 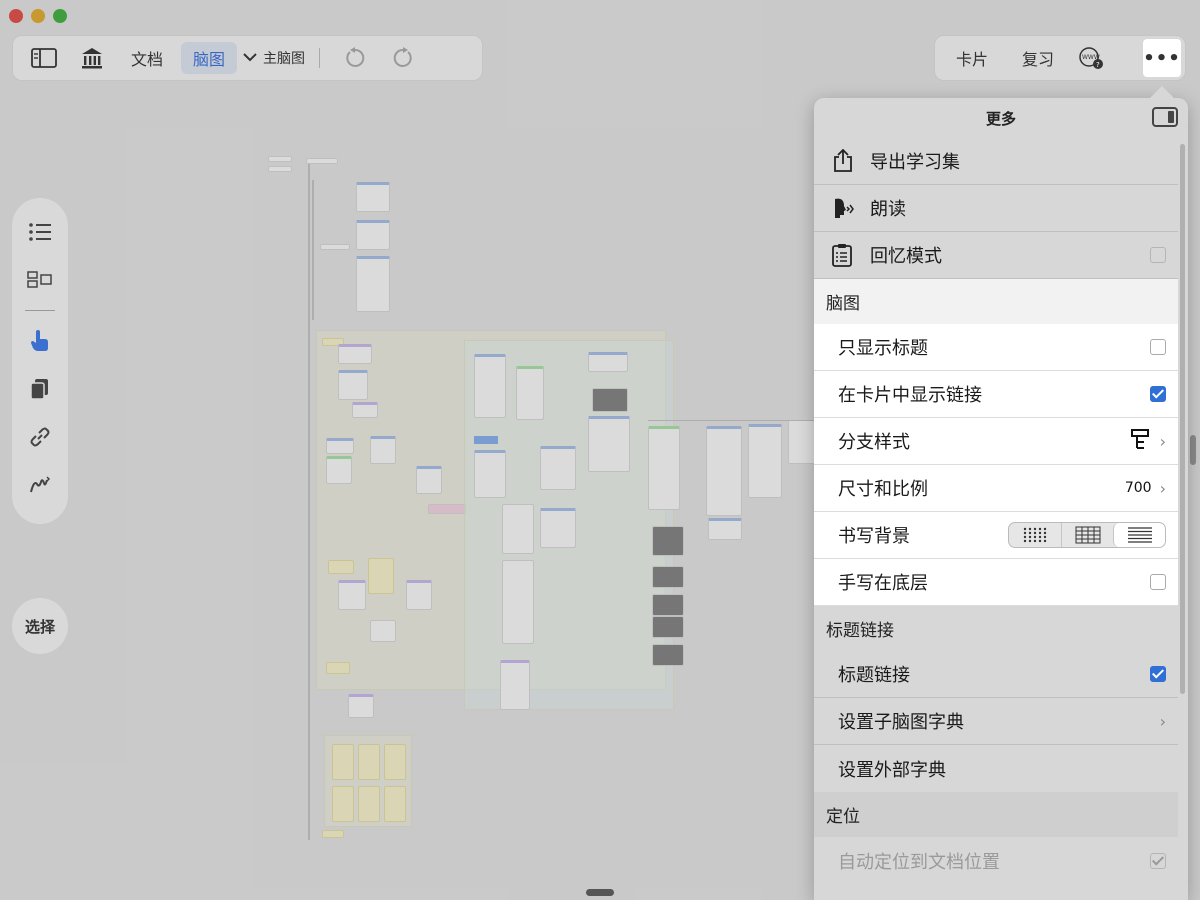 What do you see at coordinates (874, 675) in the screenshot?
I see `title-links-label: 标题链接` at bounding box center [874, 675].